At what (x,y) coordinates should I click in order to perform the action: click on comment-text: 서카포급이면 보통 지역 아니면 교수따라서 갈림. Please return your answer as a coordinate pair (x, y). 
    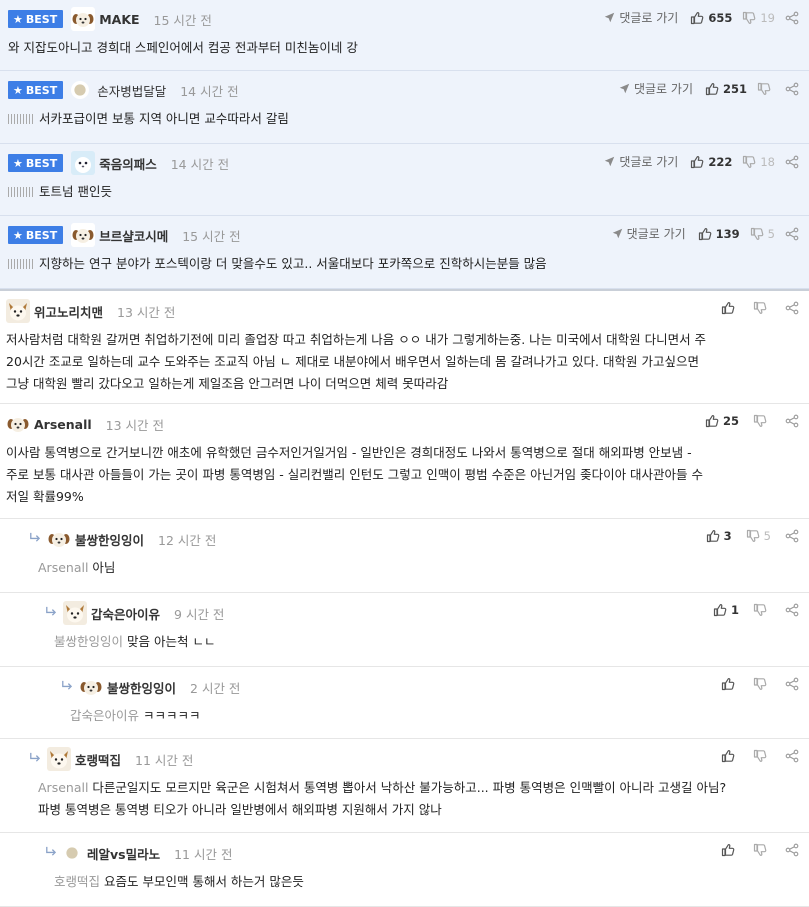
    Looking at the image, I should click on (164, 118).